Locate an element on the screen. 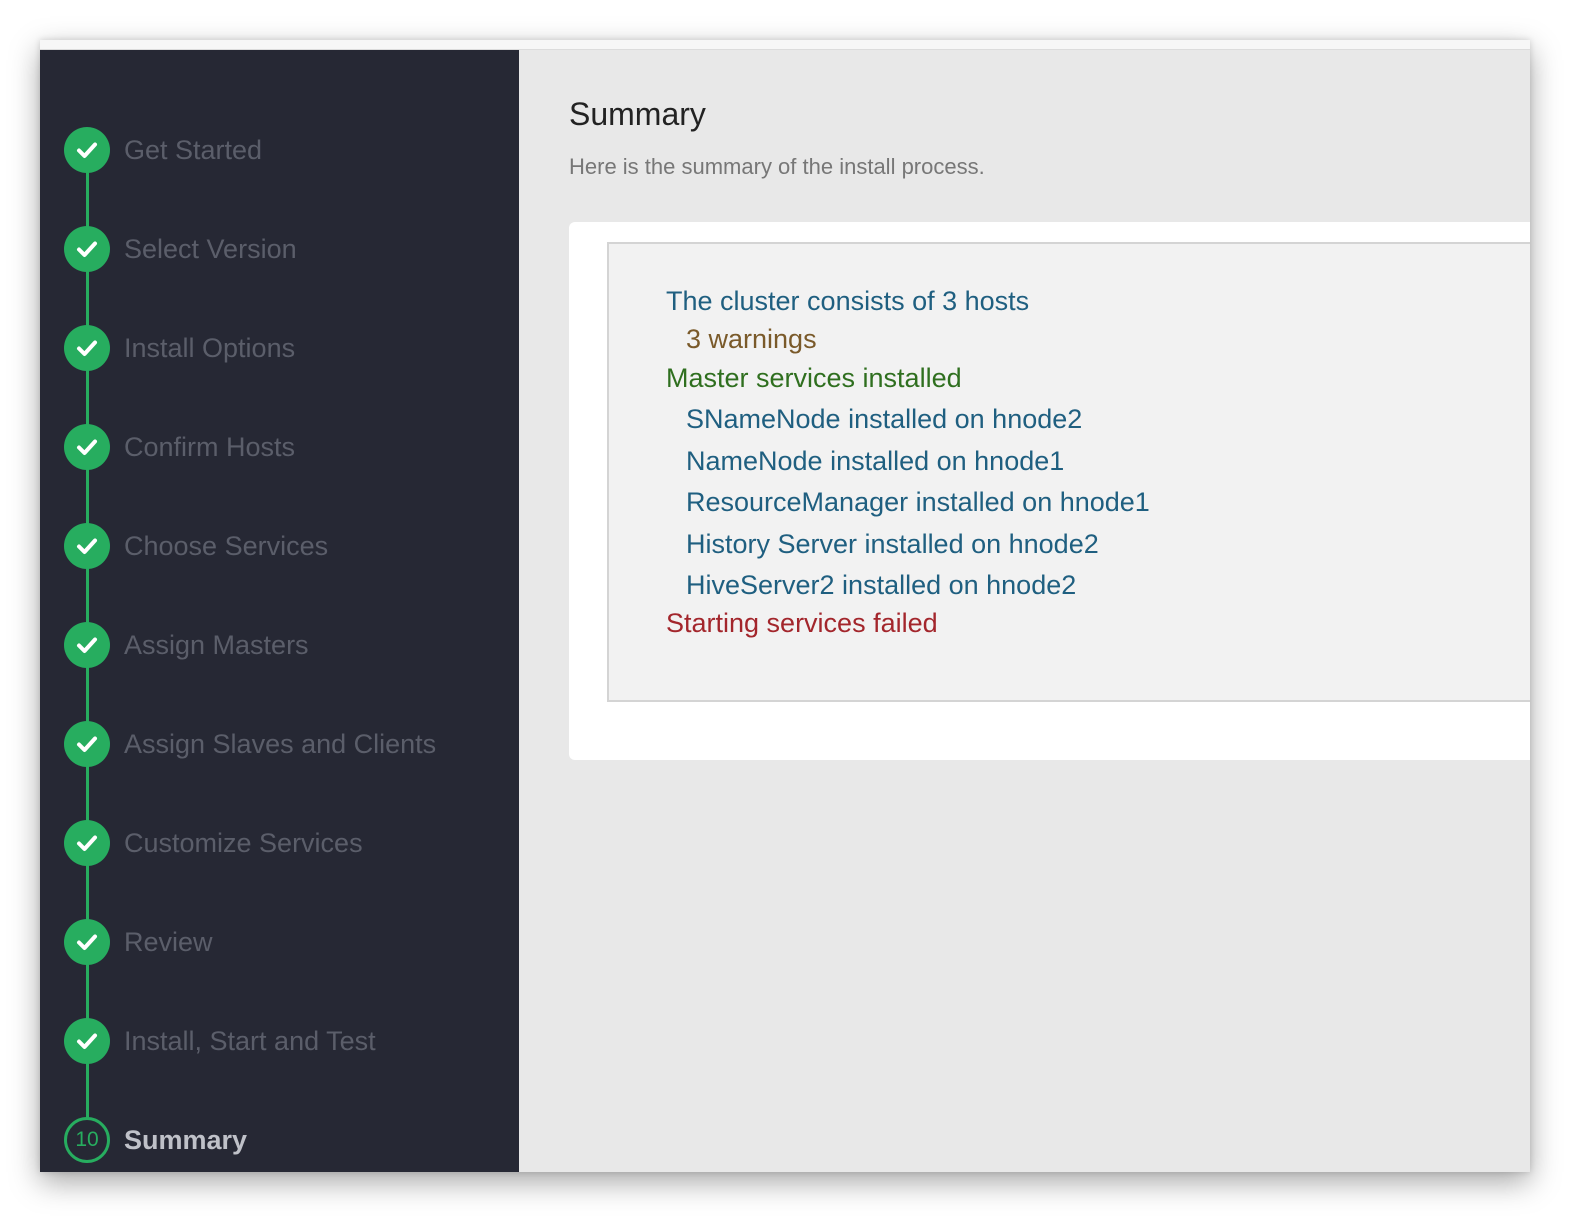  step-label: Assign Slaves and Clients is located at coordinates (280, 743).